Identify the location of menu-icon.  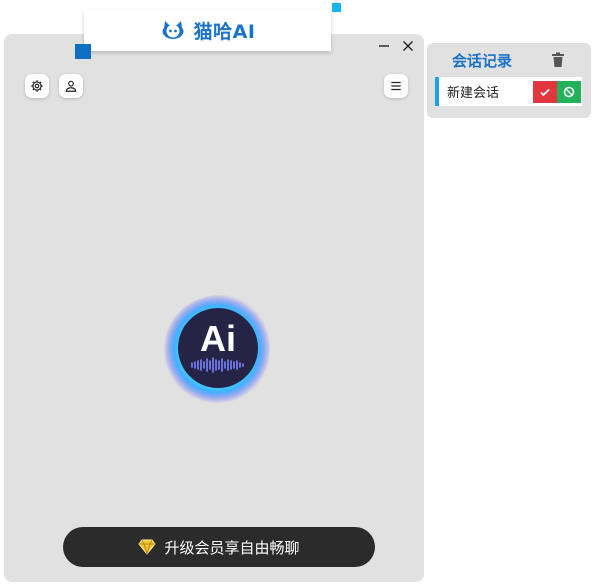
(396, 86).